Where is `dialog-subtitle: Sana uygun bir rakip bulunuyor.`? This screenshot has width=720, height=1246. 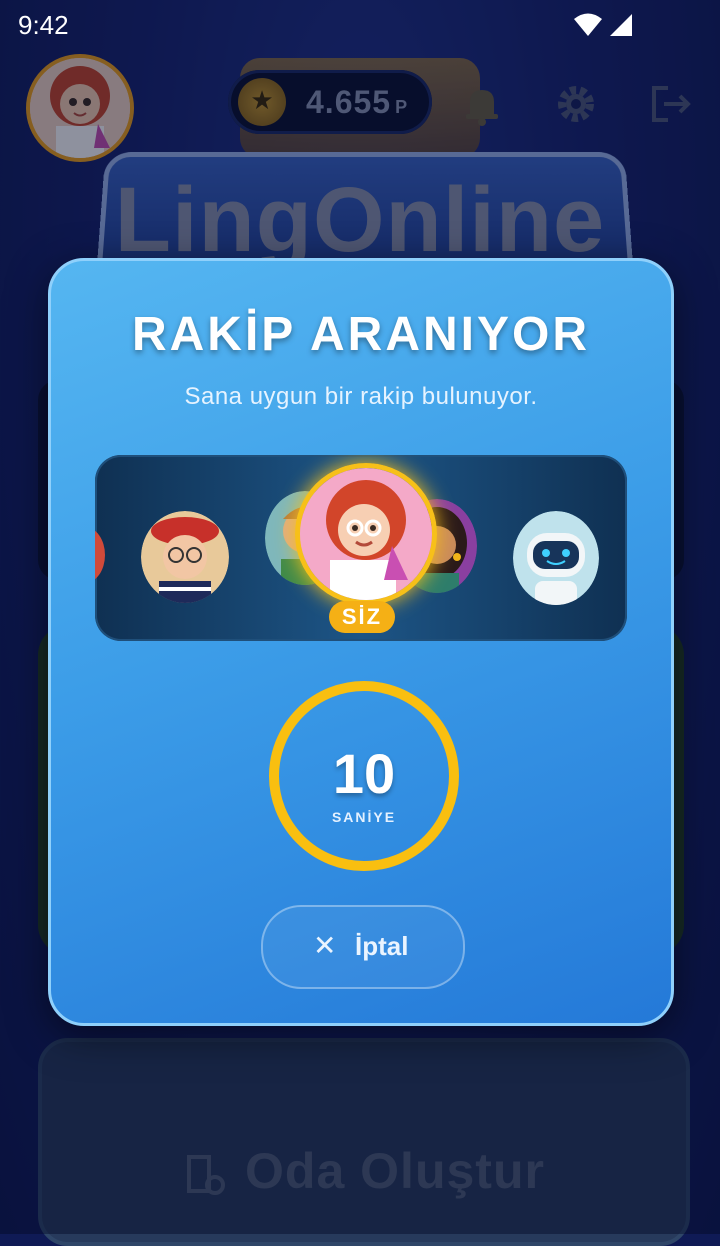
dialog-subtitle: Sana uygun bir rakip bulunuyor. is located at coordinates (361, 396).